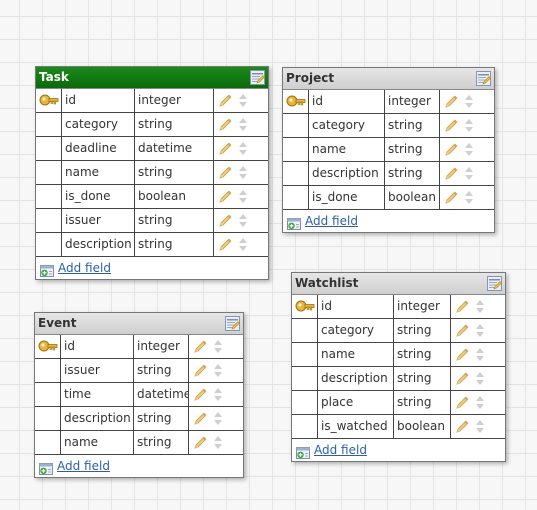 This screenshot has width=537, height=510. I want to click on table-header: Project, so click(388, 79).